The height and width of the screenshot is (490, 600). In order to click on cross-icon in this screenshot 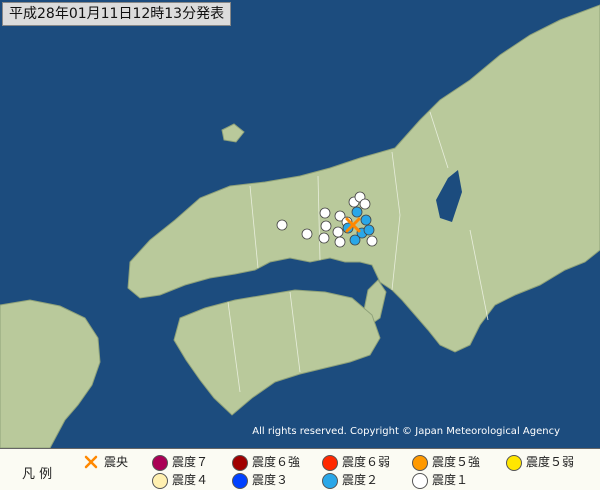, I will do `click(91, 462)`.